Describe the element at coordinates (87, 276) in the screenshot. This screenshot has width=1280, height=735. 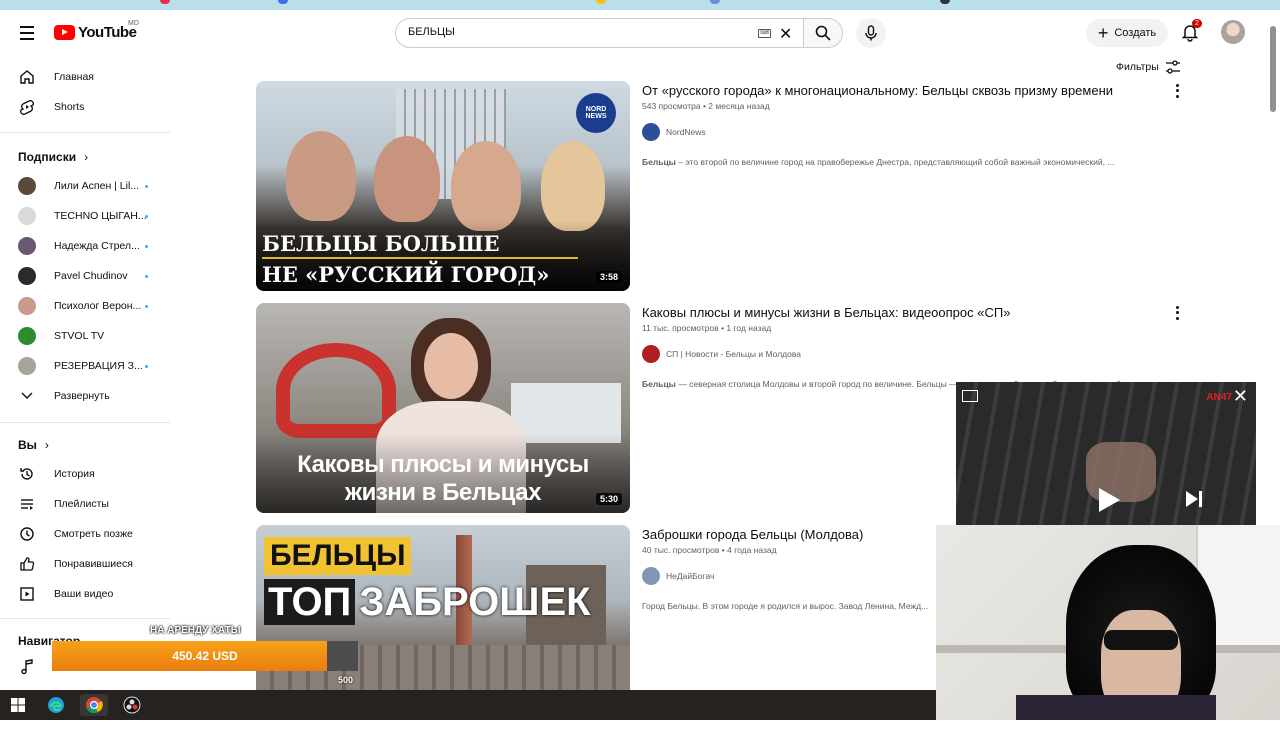
I see `sidebar-item-subscription: Pavel Chudinov` at that location.